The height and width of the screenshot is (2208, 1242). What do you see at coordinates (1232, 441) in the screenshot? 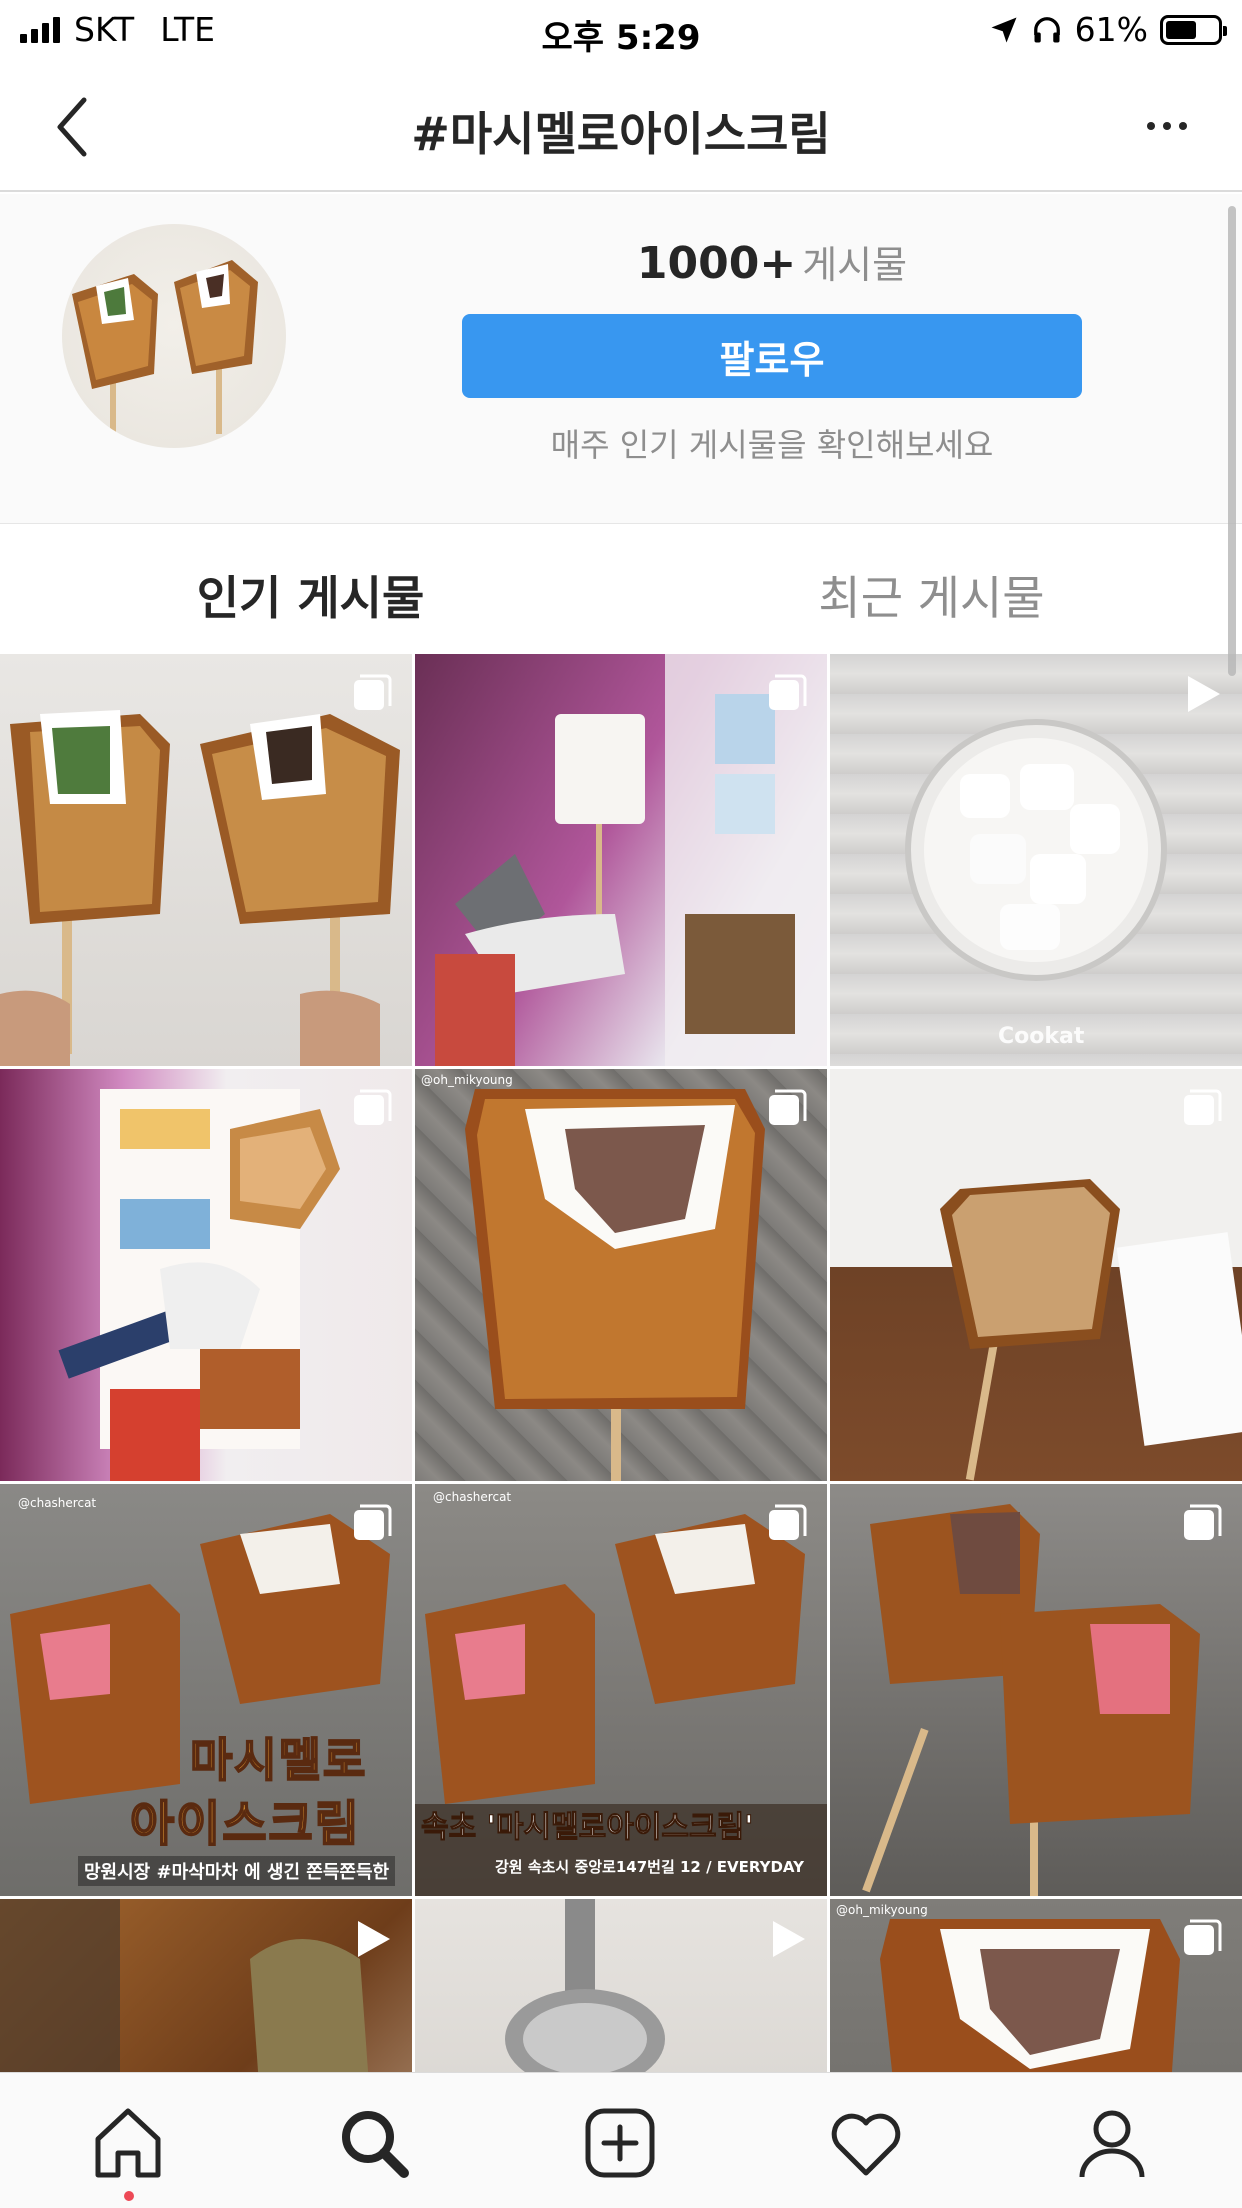
I see `scrollbar` at bounding box center [1232, 441].